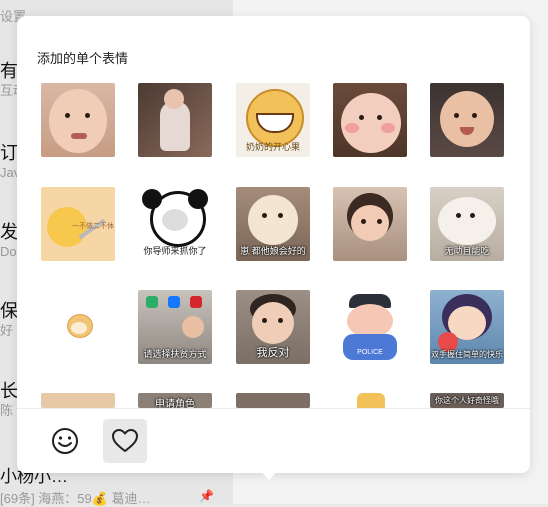  I want to click on kid-head, so click(193, 327).